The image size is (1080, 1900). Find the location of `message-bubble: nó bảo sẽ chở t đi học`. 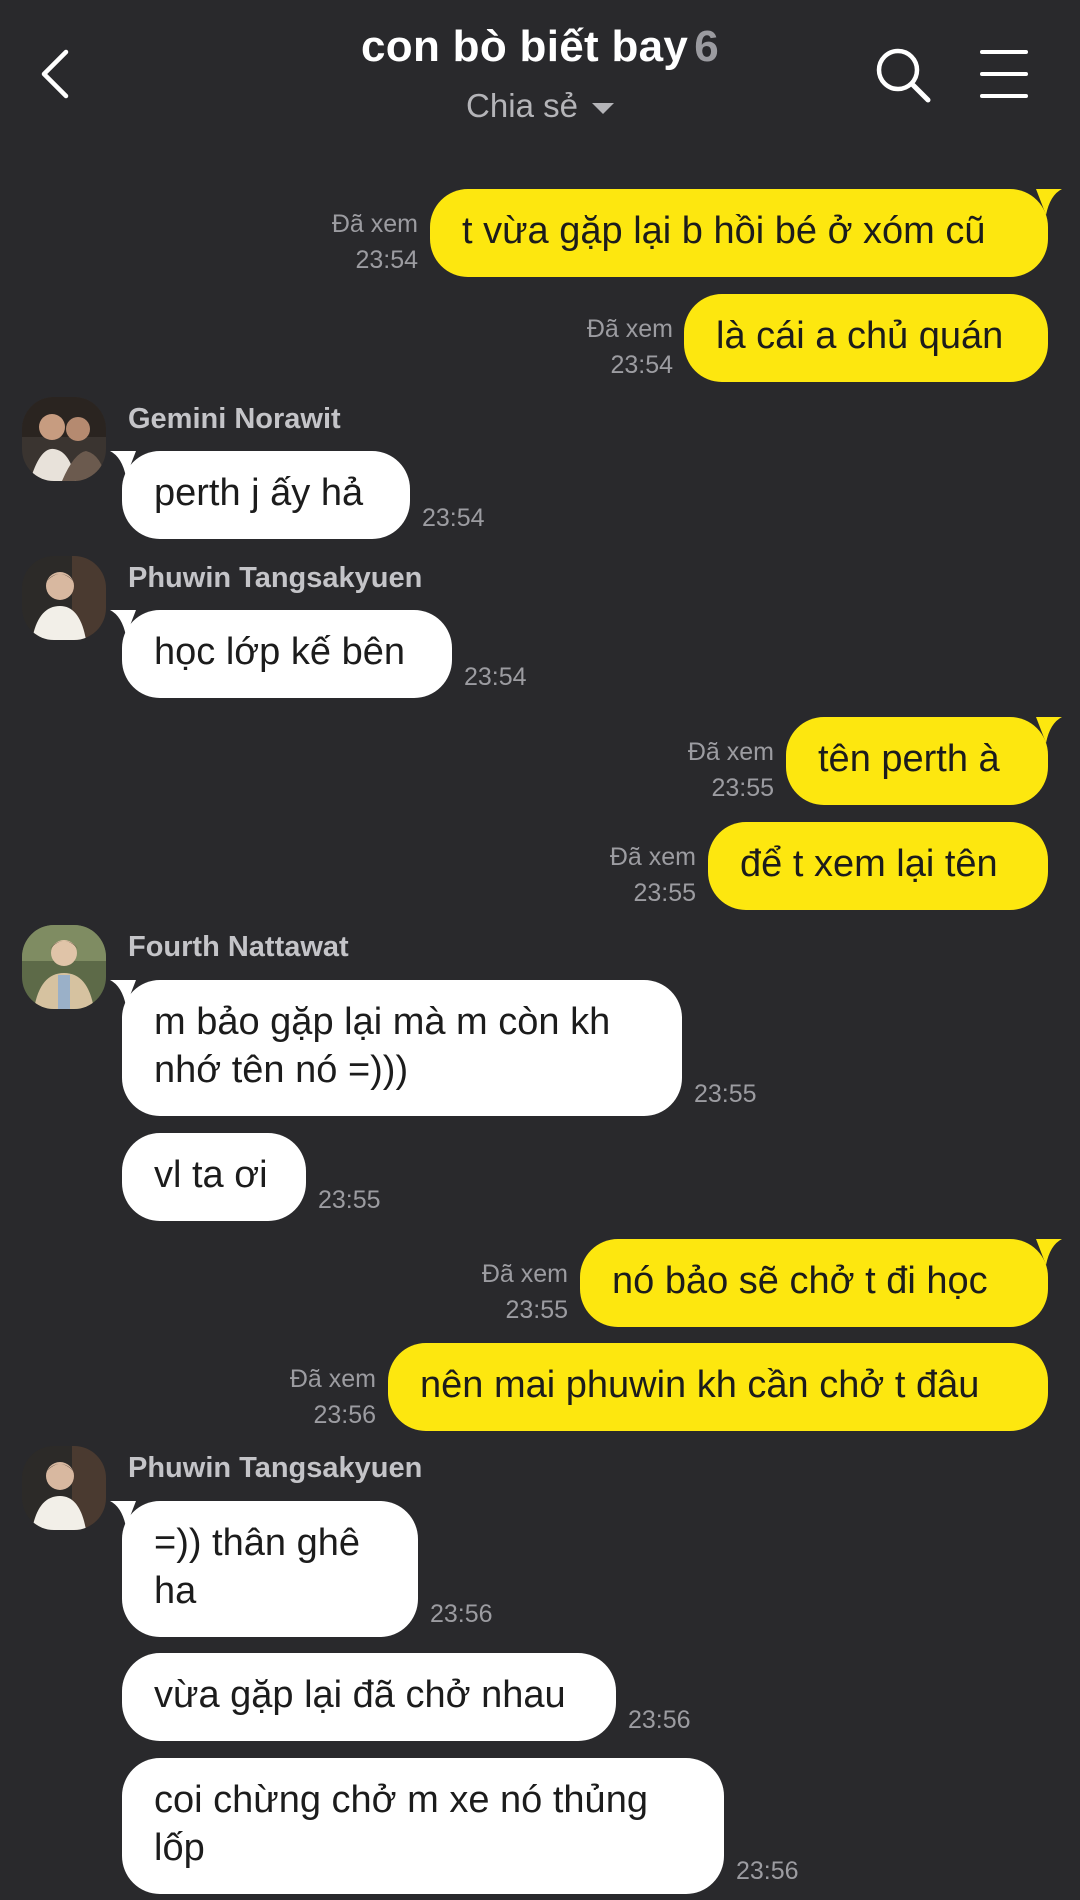

message-bubble: nó bảo sẽ chở t đi học is located at coordinates (814, 1283).